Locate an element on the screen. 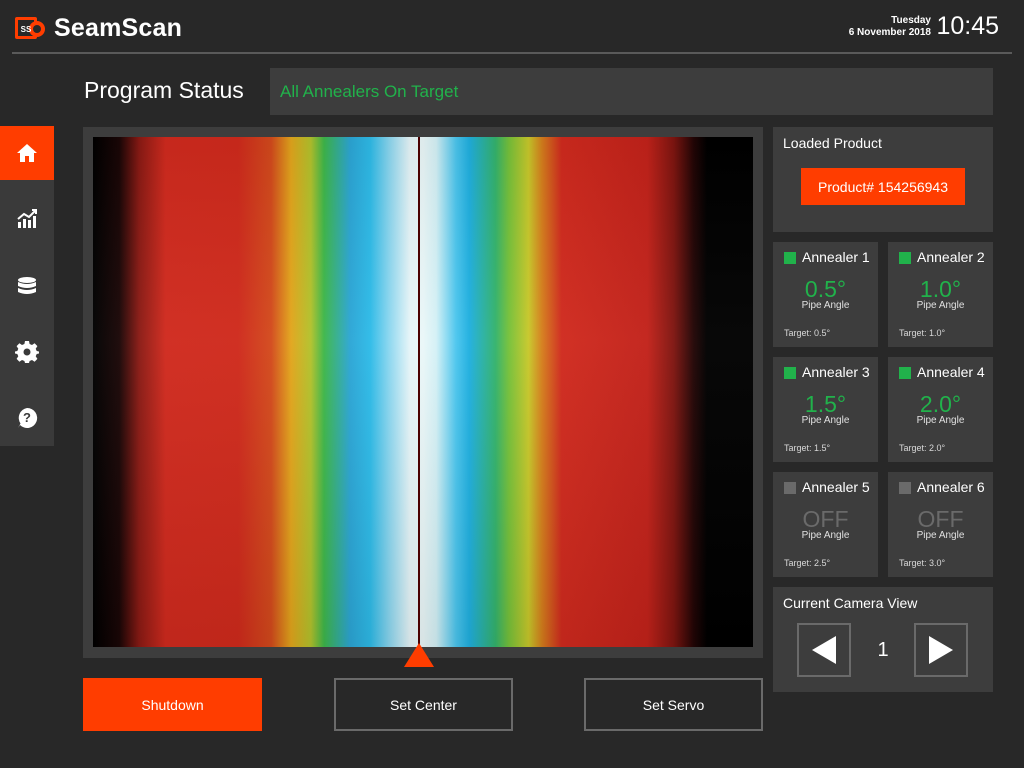  center-marker-icon is located at coordinates (419, 655).